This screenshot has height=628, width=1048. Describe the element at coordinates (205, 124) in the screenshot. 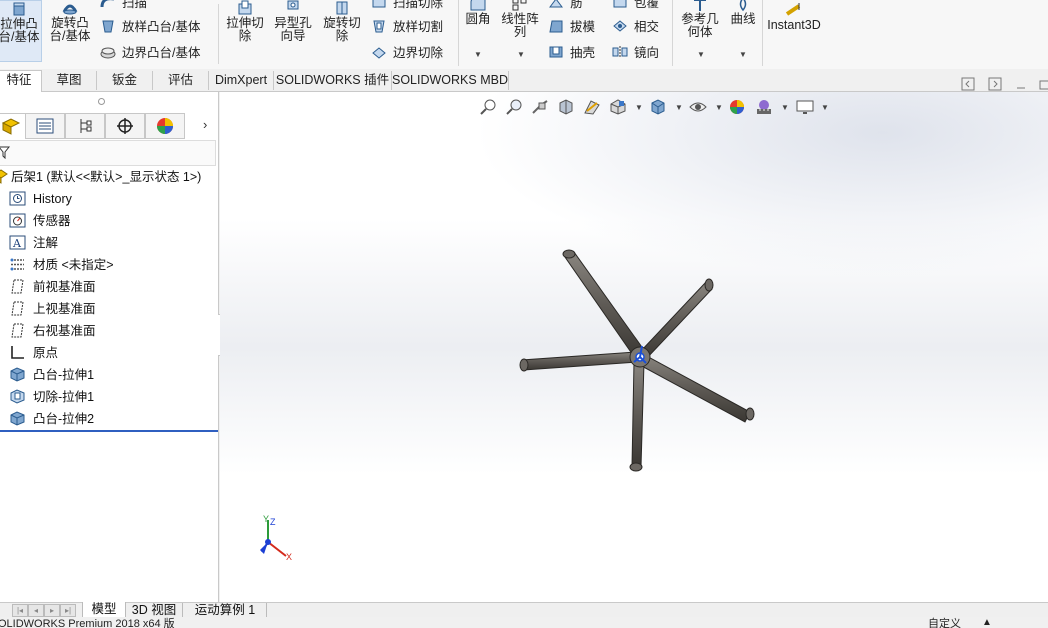

I see `panel-expand-icon: ›` at that location.